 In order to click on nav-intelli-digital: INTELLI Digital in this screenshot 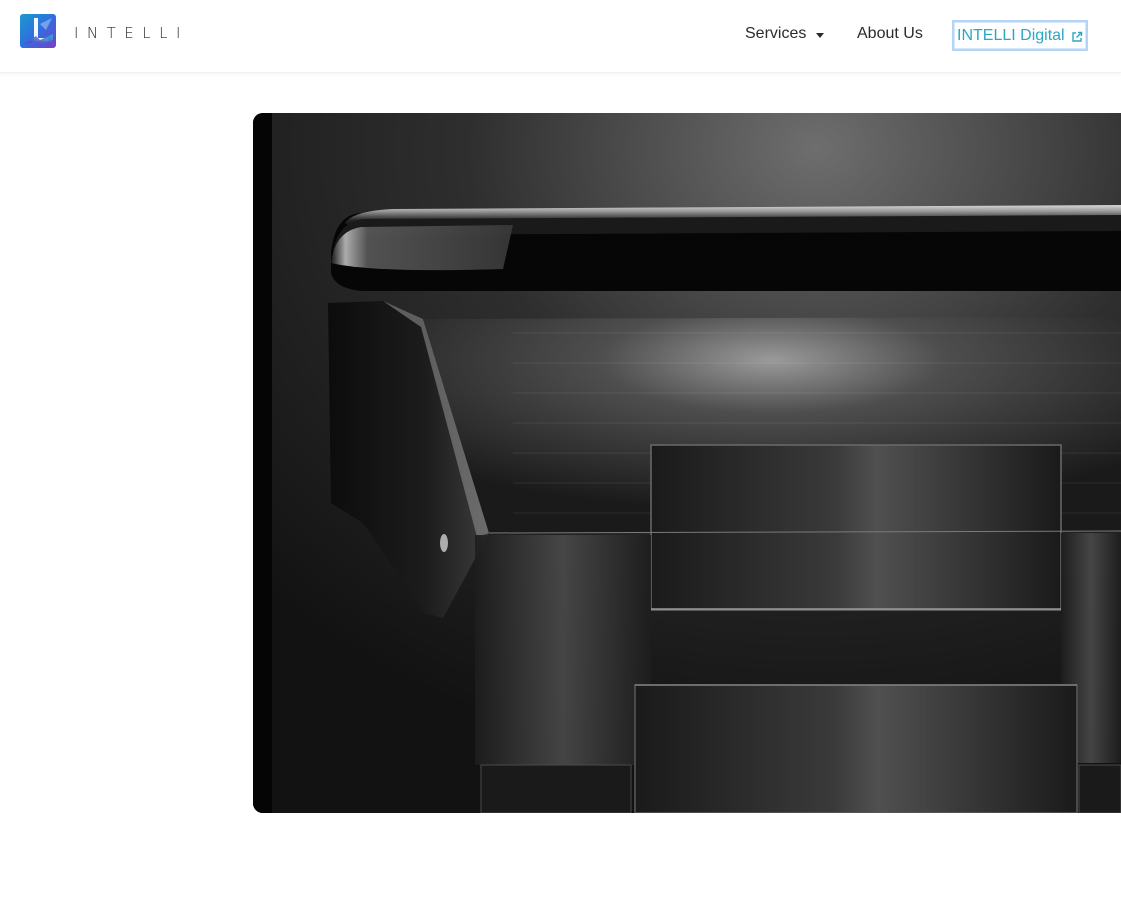, I will do `click(1020, 35)`.